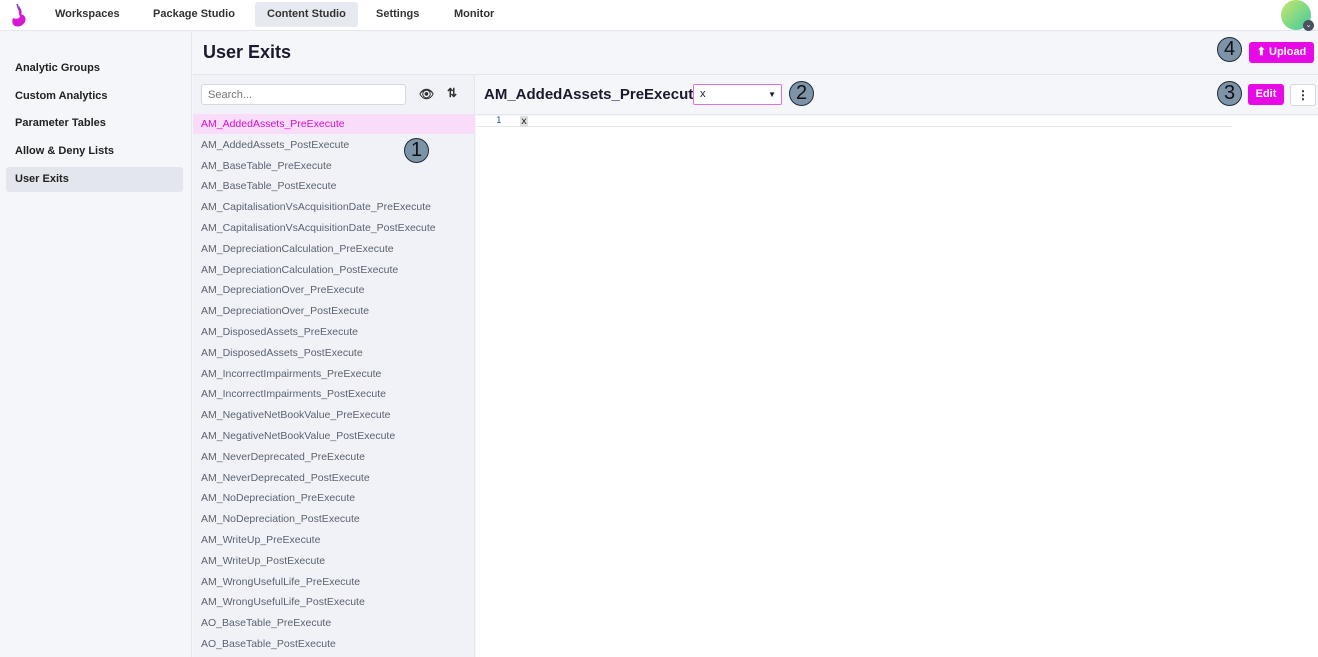 This screenshot has width=1318, height=657. Describe the element at coordinates (334, 332) in the screenshot. I see `list-item: AM_DisposedAssets_PreExecute` at that location.